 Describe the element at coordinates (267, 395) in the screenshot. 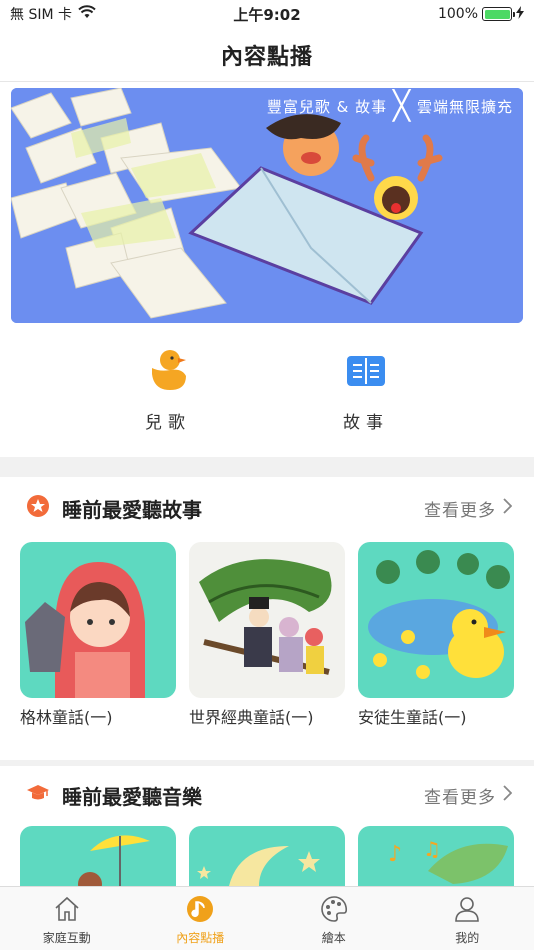

I see `category-row: 兒歌 故事` at that location.